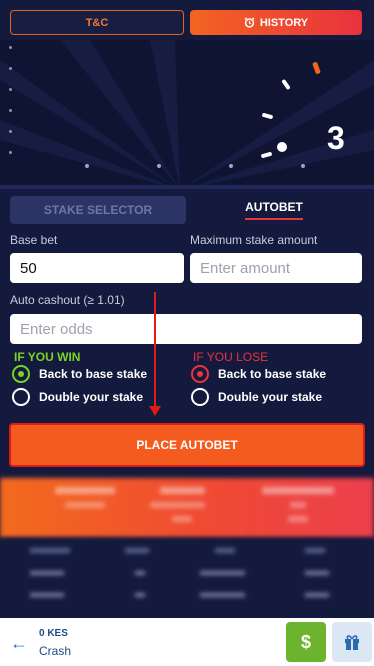  Describe the element at coordinates (272, 374) in the screenshot. I see `lose-option-label: Back to base stake` at that location.